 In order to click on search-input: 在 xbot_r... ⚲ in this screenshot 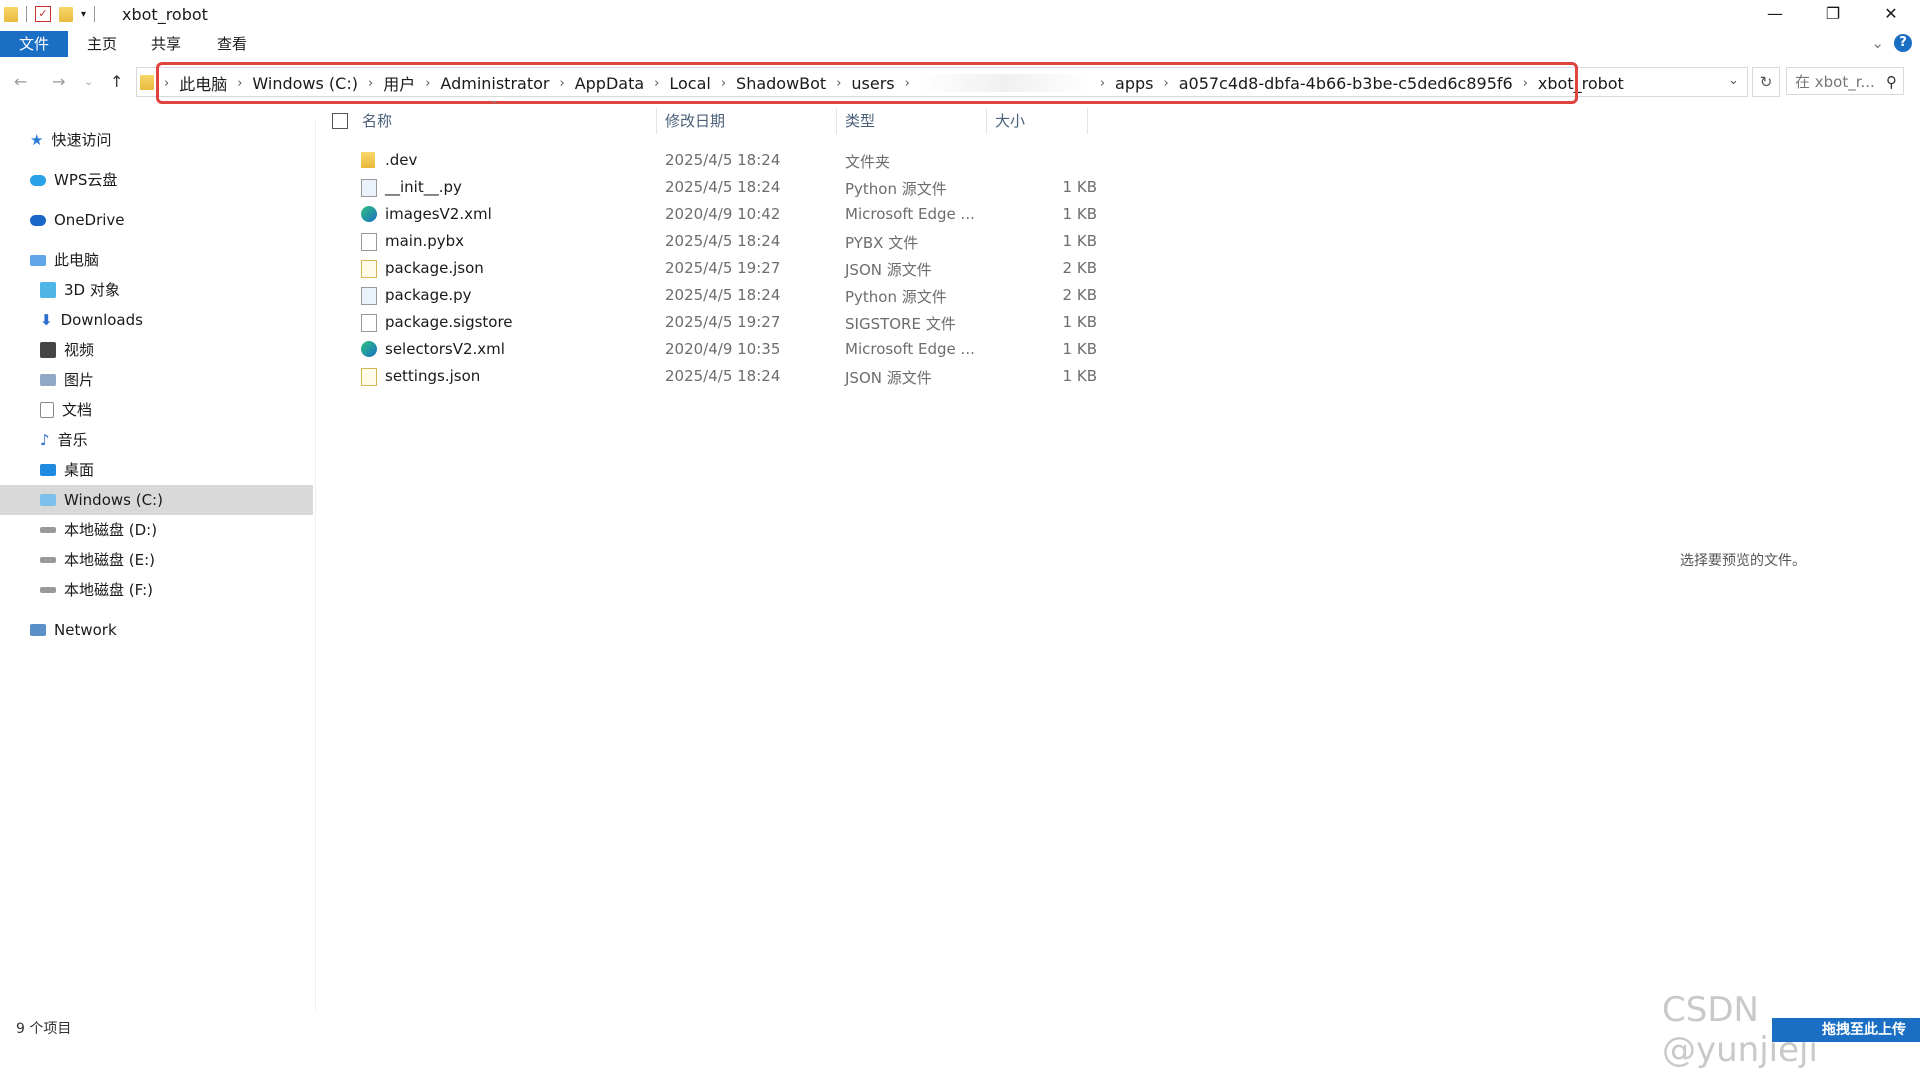, I will do `click(1845, 81)`.